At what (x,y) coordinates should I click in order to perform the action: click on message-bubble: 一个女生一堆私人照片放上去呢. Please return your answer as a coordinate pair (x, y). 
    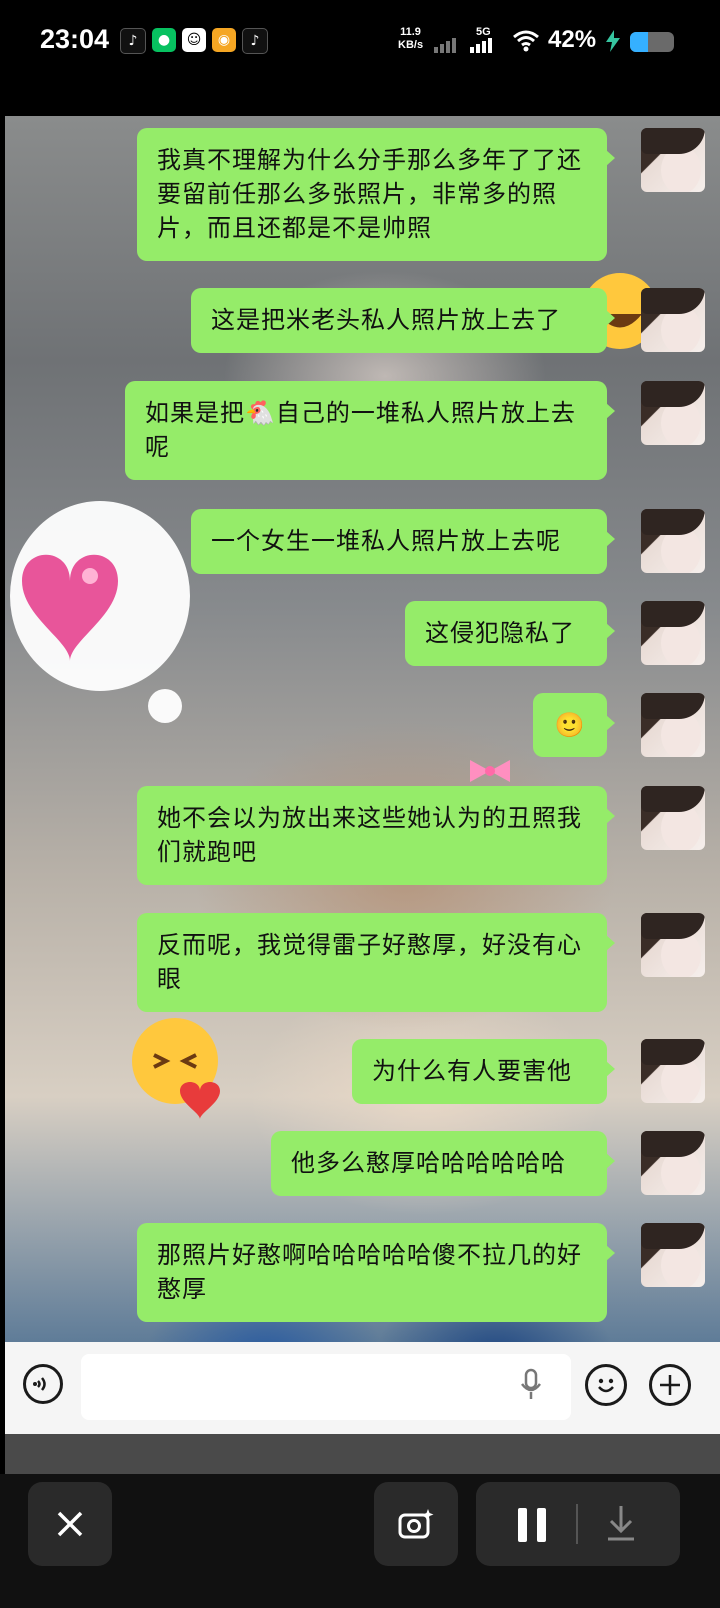
    Looking at the image, I should click on (403, 541).